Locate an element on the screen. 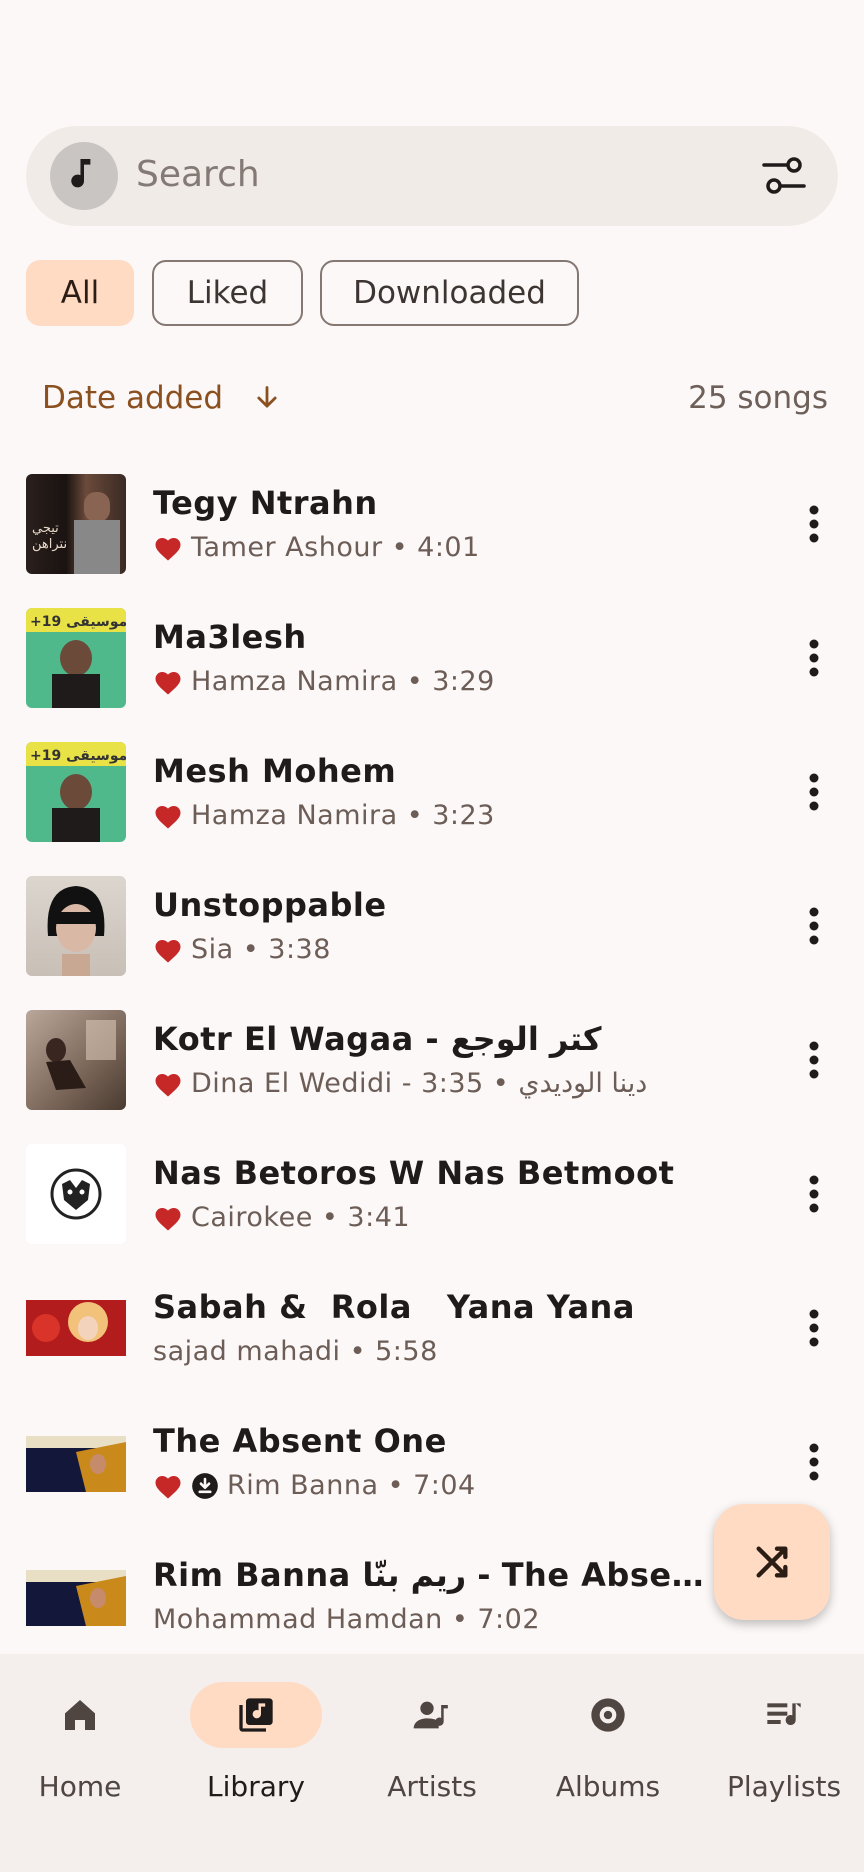 Image resolution: width=864 pixels, height=1872 pixels. nav-home: Home is located at coordinates (83, 1748).